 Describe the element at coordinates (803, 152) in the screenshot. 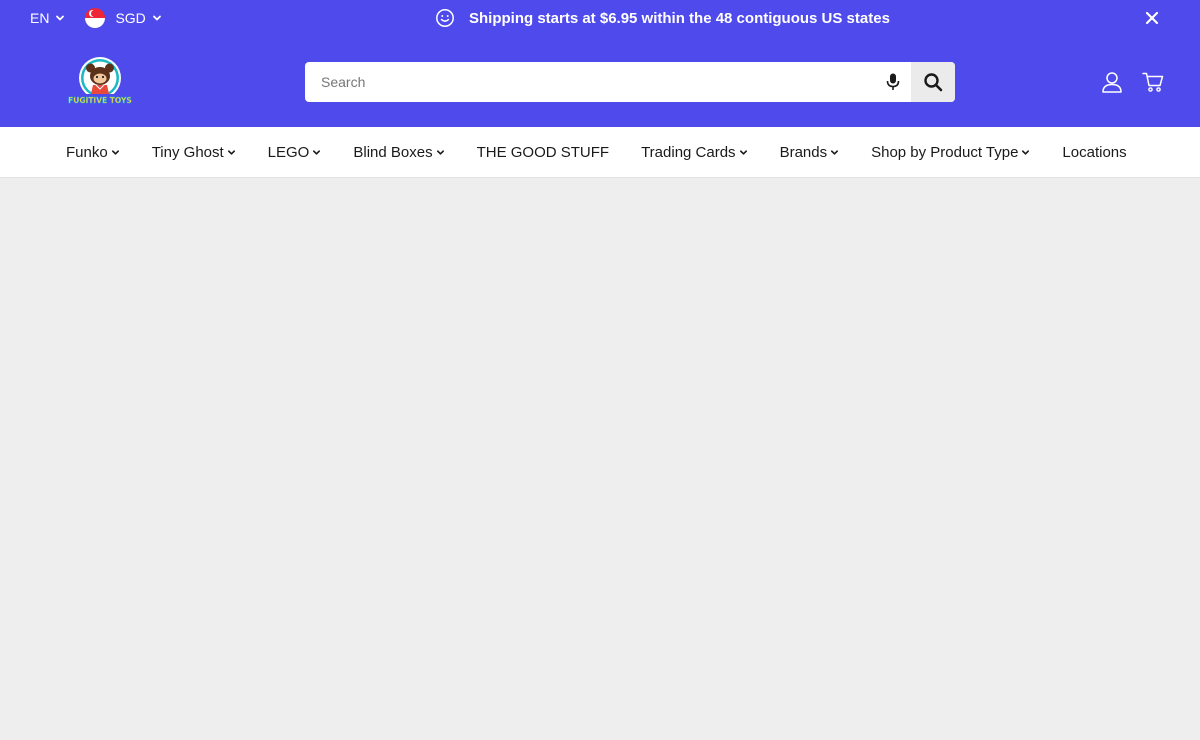

I see `nav-item-label: Brands` at that location.